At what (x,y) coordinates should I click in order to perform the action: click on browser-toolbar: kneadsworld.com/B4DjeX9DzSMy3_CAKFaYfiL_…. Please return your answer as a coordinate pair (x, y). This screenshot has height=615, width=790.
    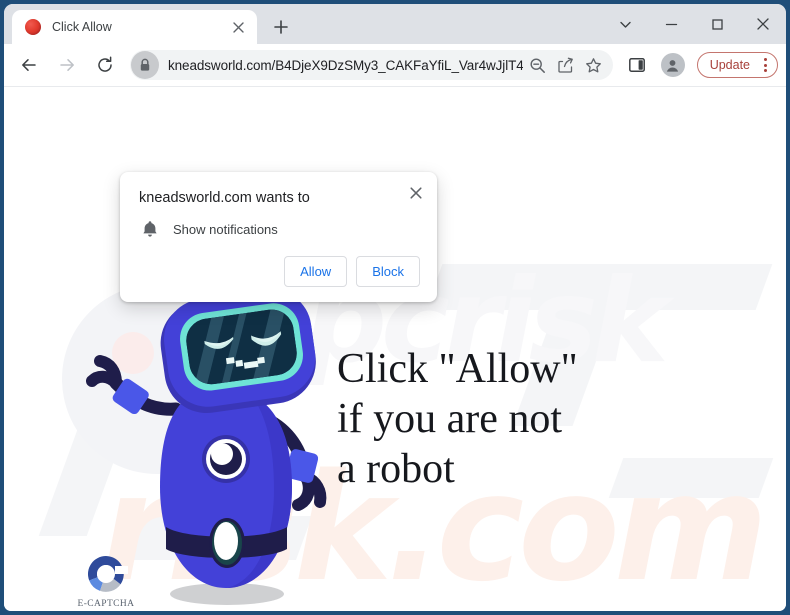
    Looking at the image, I should click on (395, 65).